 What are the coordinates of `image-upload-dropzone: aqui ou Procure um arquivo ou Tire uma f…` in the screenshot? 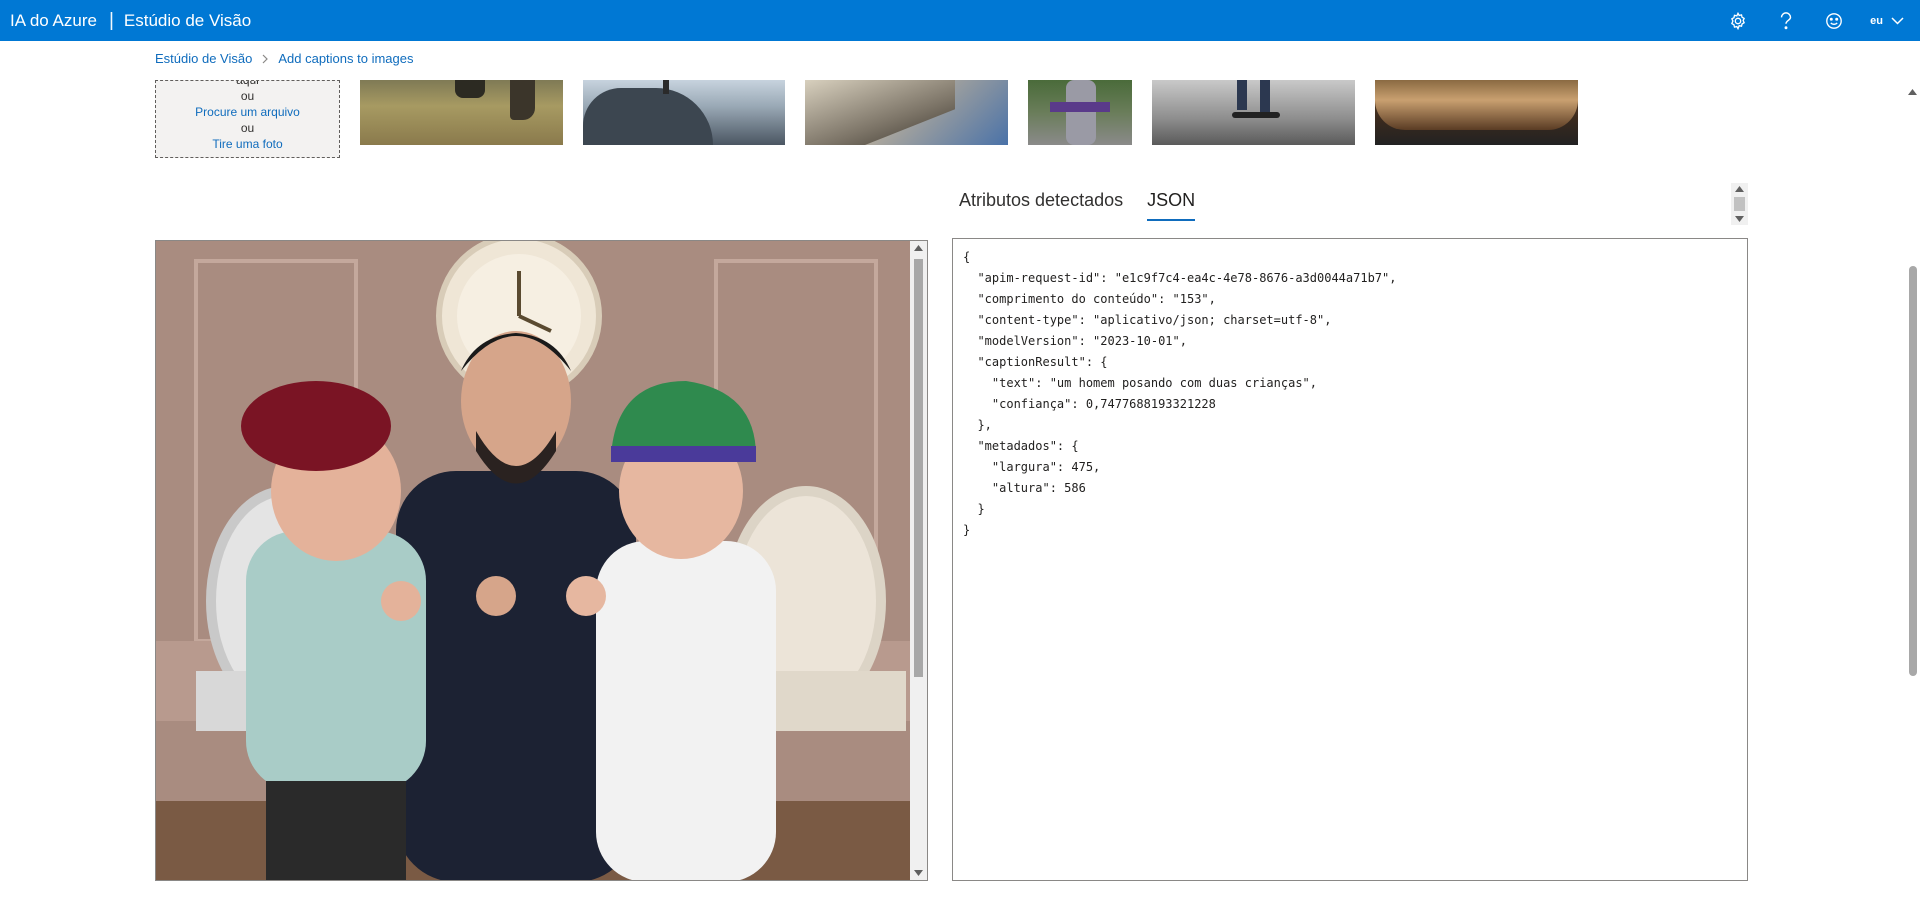 It's located at (247, 119).